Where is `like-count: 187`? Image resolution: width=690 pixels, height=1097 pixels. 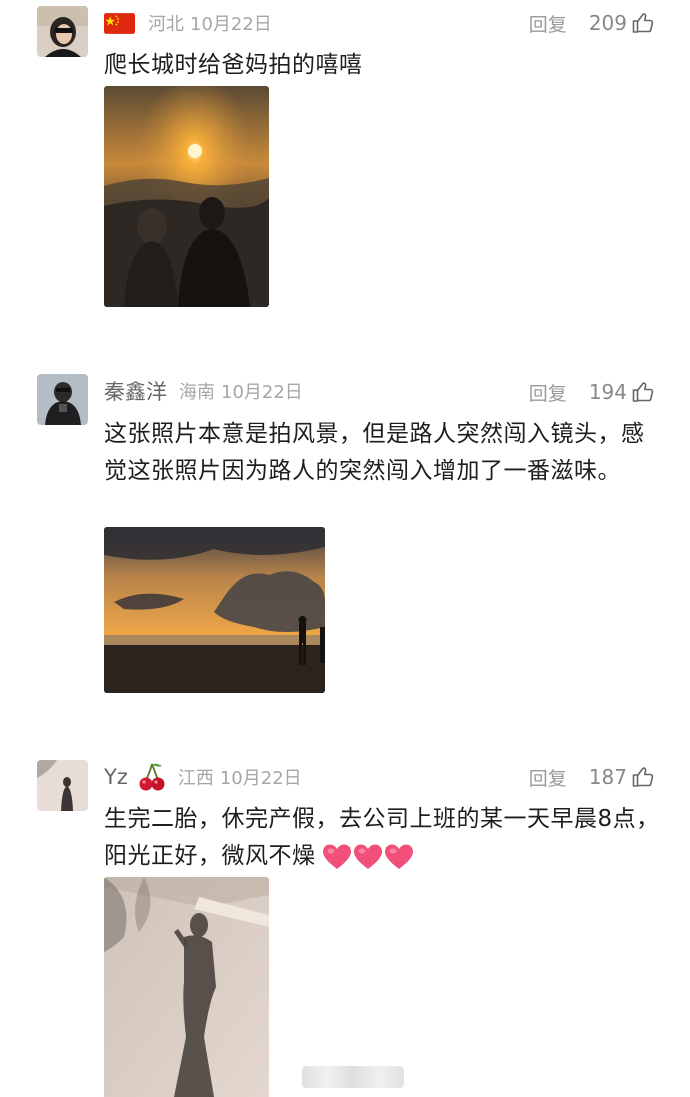 like-count: 187 is located at coordinates (607, 777).